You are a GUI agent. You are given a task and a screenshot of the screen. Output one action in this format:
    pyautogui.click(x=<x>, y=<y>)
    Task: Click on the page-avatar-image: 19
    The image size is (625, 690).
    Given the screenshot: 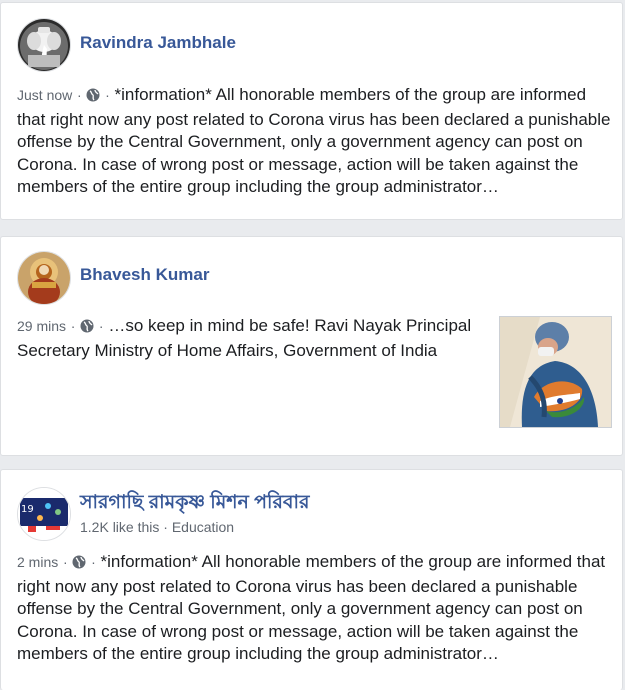 What is the action you would take?
    pyautogui.click(x=44, y=514)
    